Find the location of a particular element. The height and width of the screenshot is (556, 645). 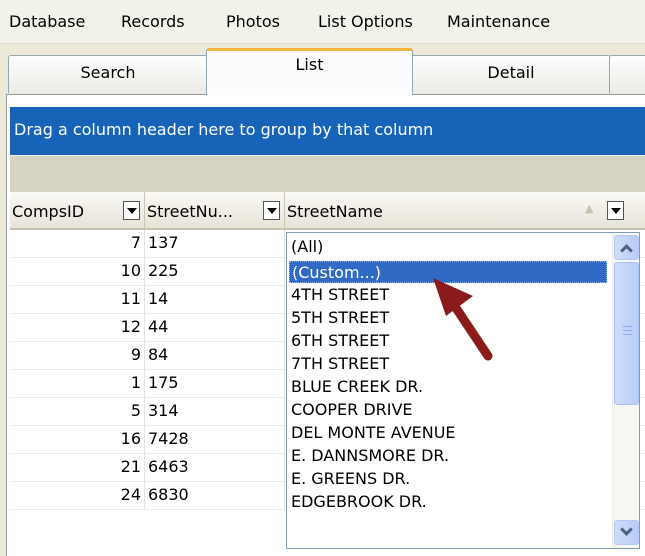

menu-database: Database is located at coordinates (47, 21).